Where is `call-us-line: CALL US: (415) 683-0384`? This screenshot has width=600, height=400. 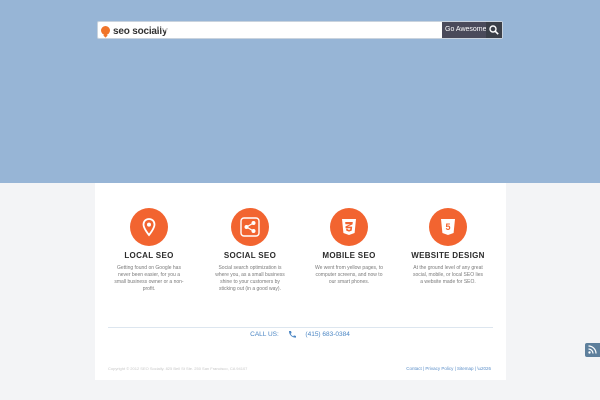
call-us-line: CALL US: (415) 683-0384 is located at coordinates (300, 332).